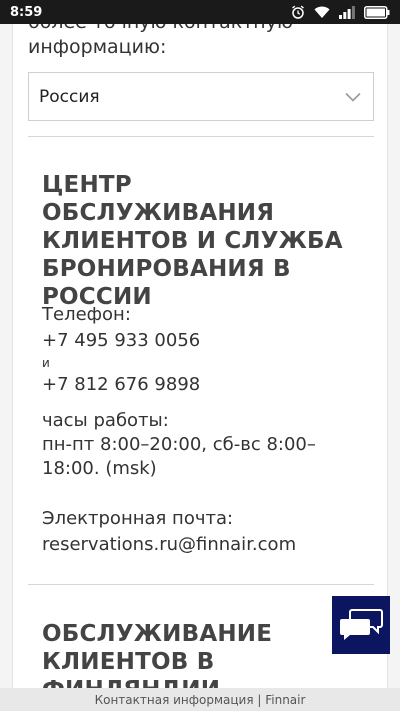 This screenshot has height=711, width=400. I want to click on country-select-value: Россия, so click(69, 96).